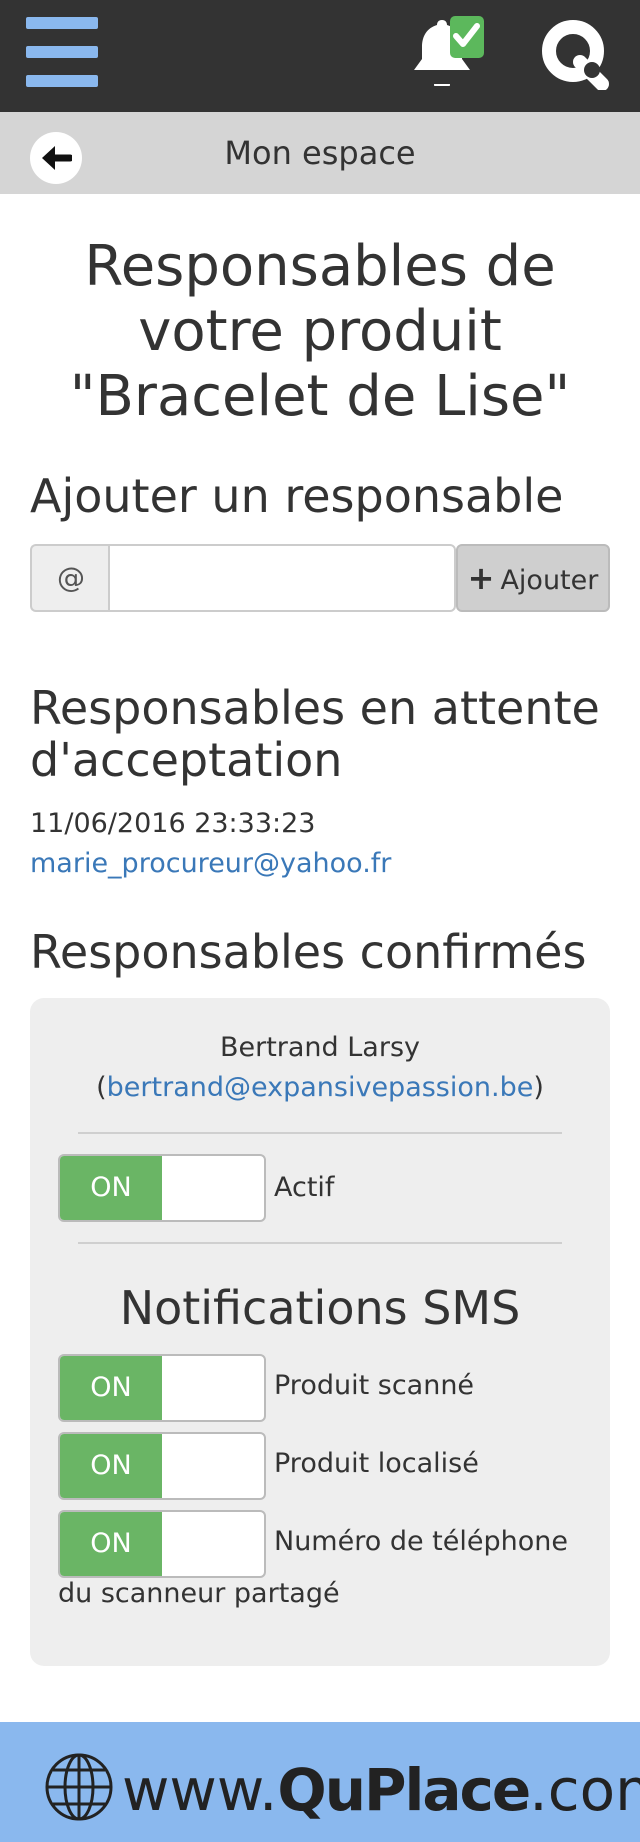 This screenshot has width=640, height=1842. Describe the element at coordinates (210, 863) in the screenshot. I see `pending-email-link: marie_procureur@yahoo.fr` at that location.